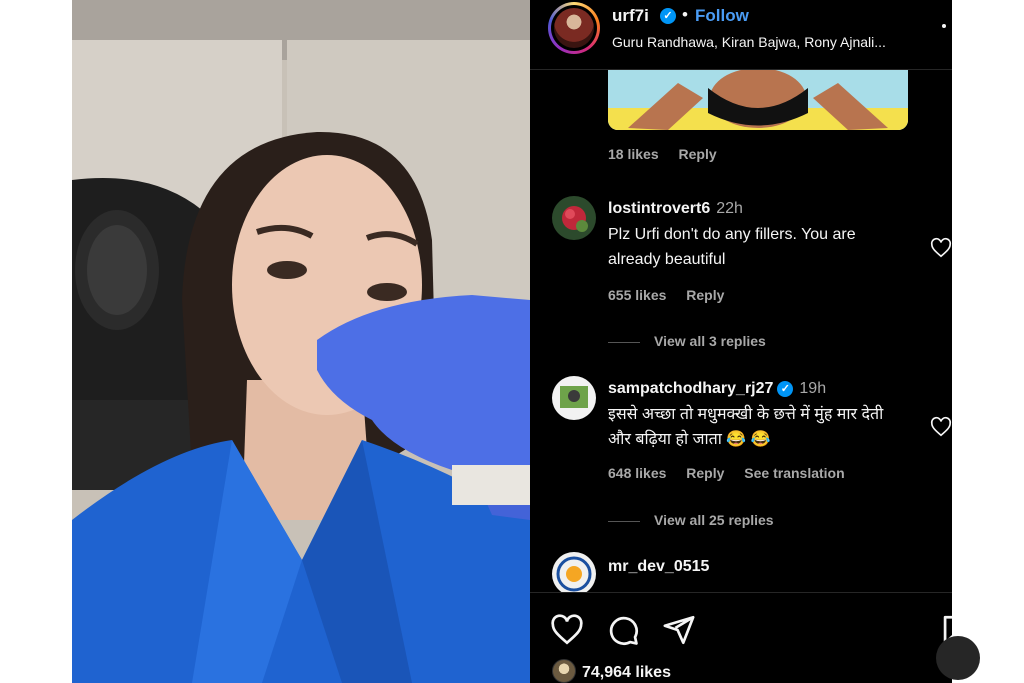  What do you see at coordinates (722, 16) in the screenshot?
I see `follow-button: Follow` at bounding box center [722, 16].